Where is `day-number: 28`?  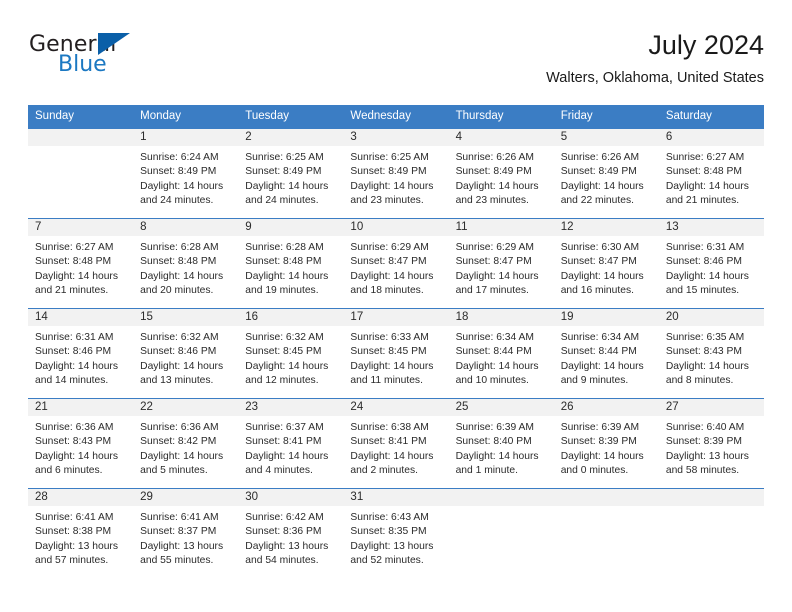
day-number: 28 is located at coordinates (81, 497).